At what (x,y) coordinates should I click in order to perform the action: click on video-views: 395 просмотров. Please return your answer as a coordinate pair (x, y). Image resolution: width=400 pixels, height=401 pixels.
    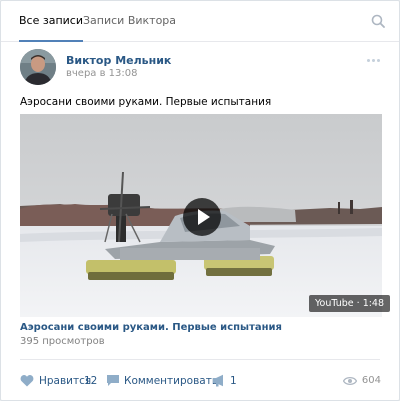
    Looking at the image, I should click on (62, 341).